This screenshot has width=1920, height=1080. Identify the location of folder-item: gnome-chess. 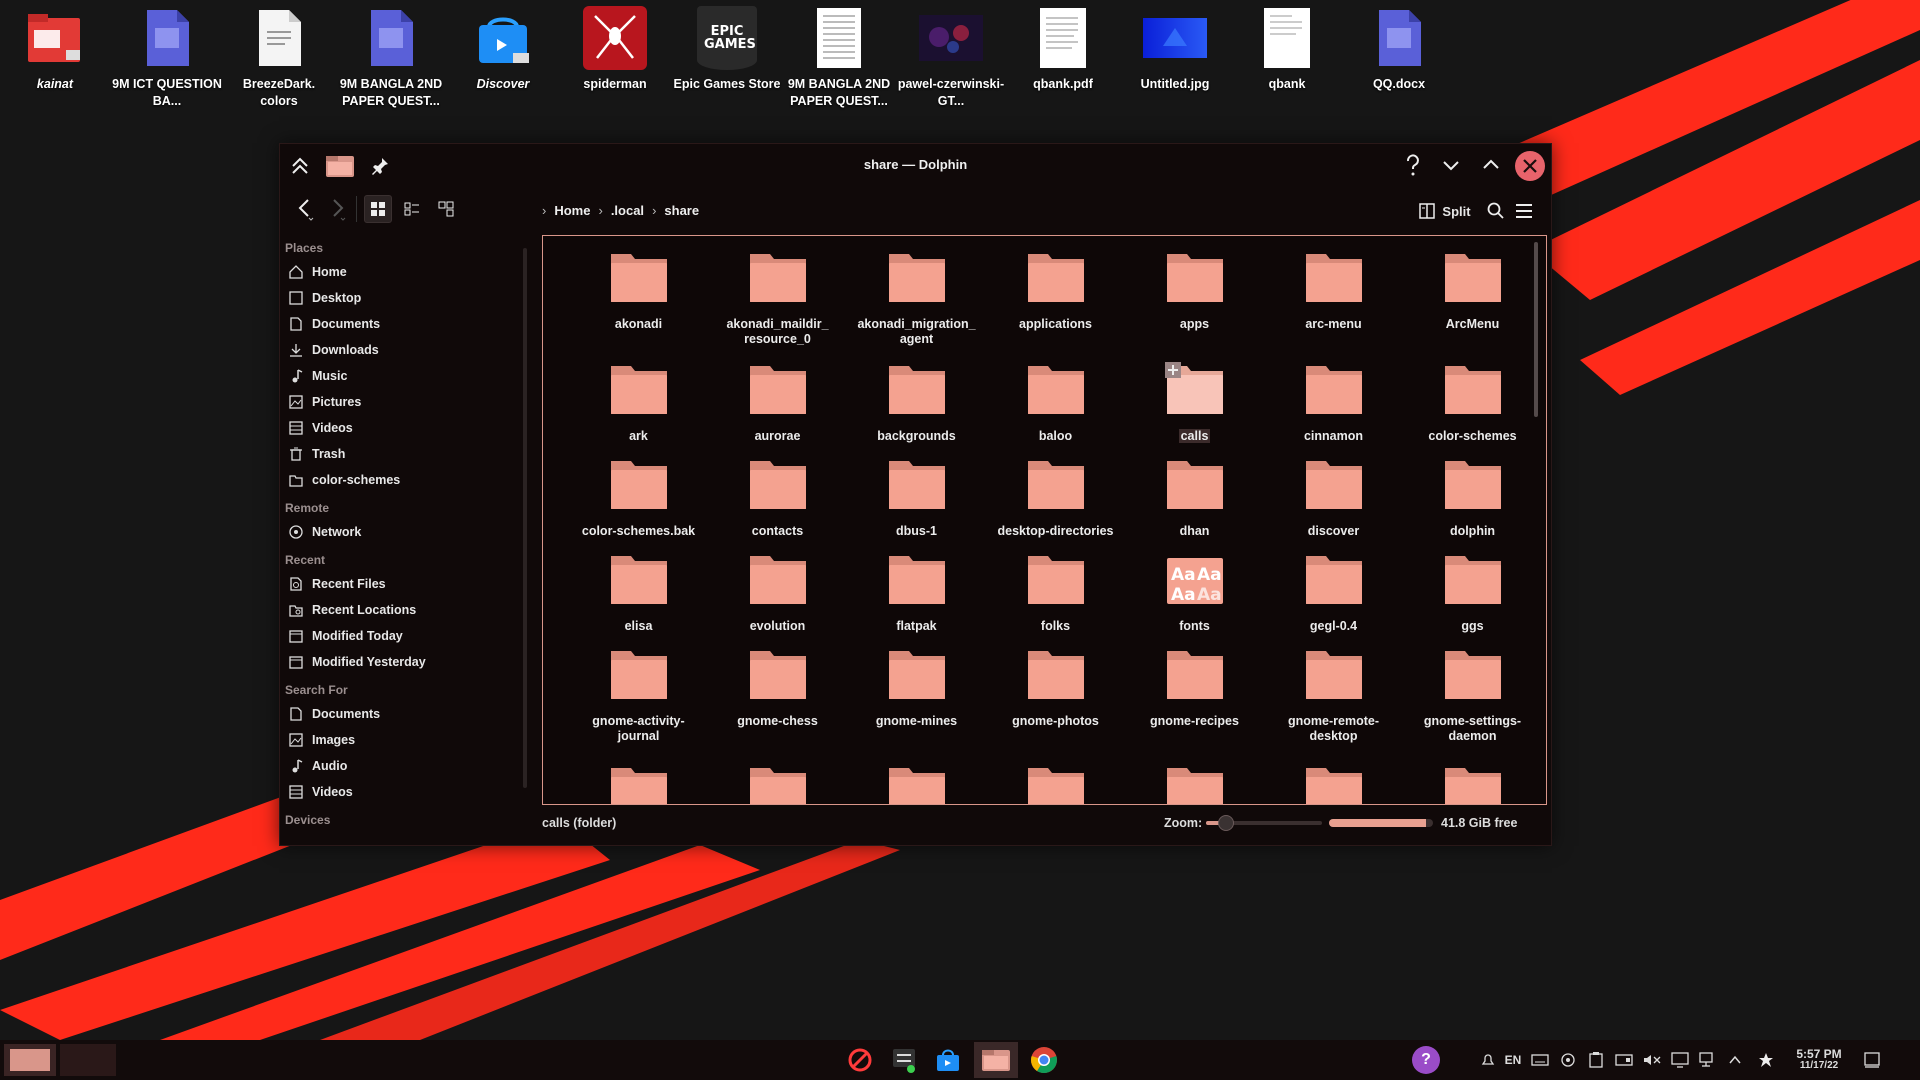
(777, 687).